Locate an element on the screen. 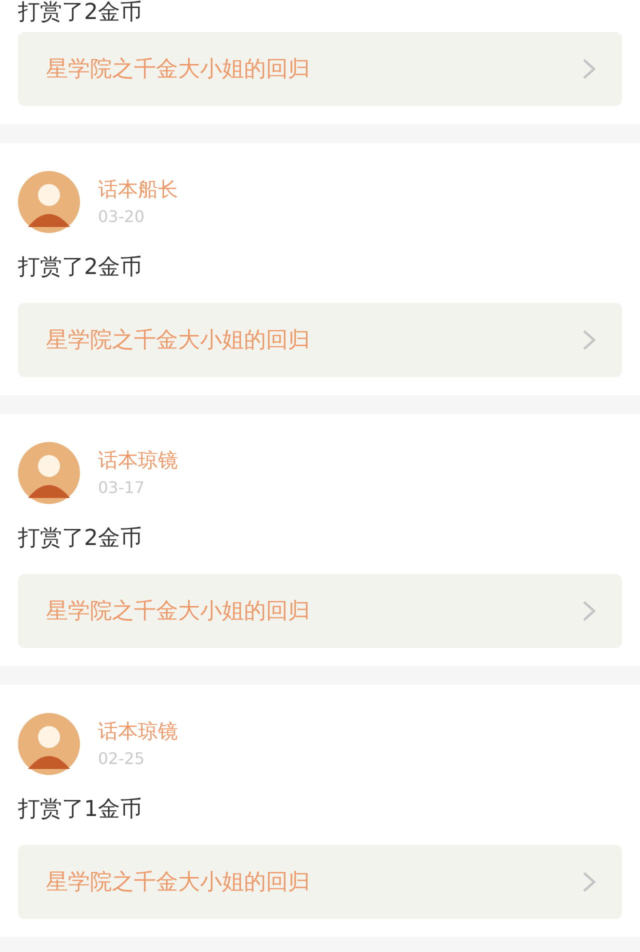 The image size is (640, 952). reward-text: 打赏了1金币 is located at coordinates (80, 810).